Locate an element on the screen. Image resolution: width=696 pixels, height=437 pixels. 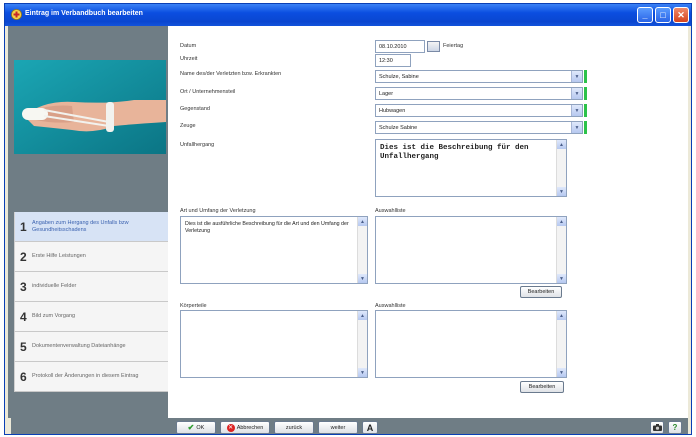
title-bar: Eintrag im Verbandbuch bearbeiten _ □ ✕ is located at coordinates (348, 15).